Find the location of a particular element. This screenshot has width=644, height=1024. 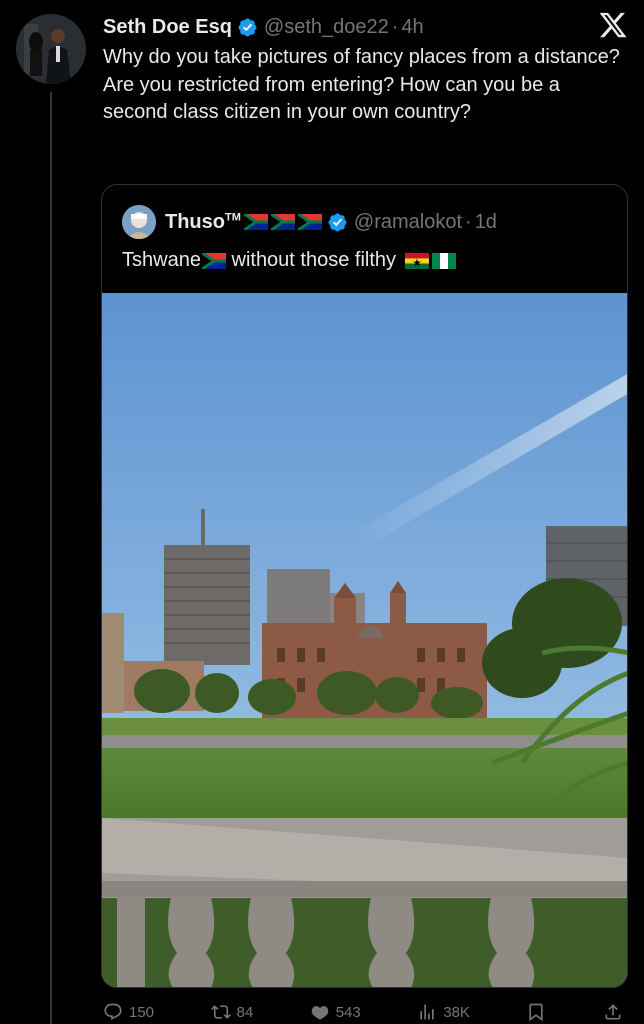

x-logo-icon is located at coordinates (613, 25).